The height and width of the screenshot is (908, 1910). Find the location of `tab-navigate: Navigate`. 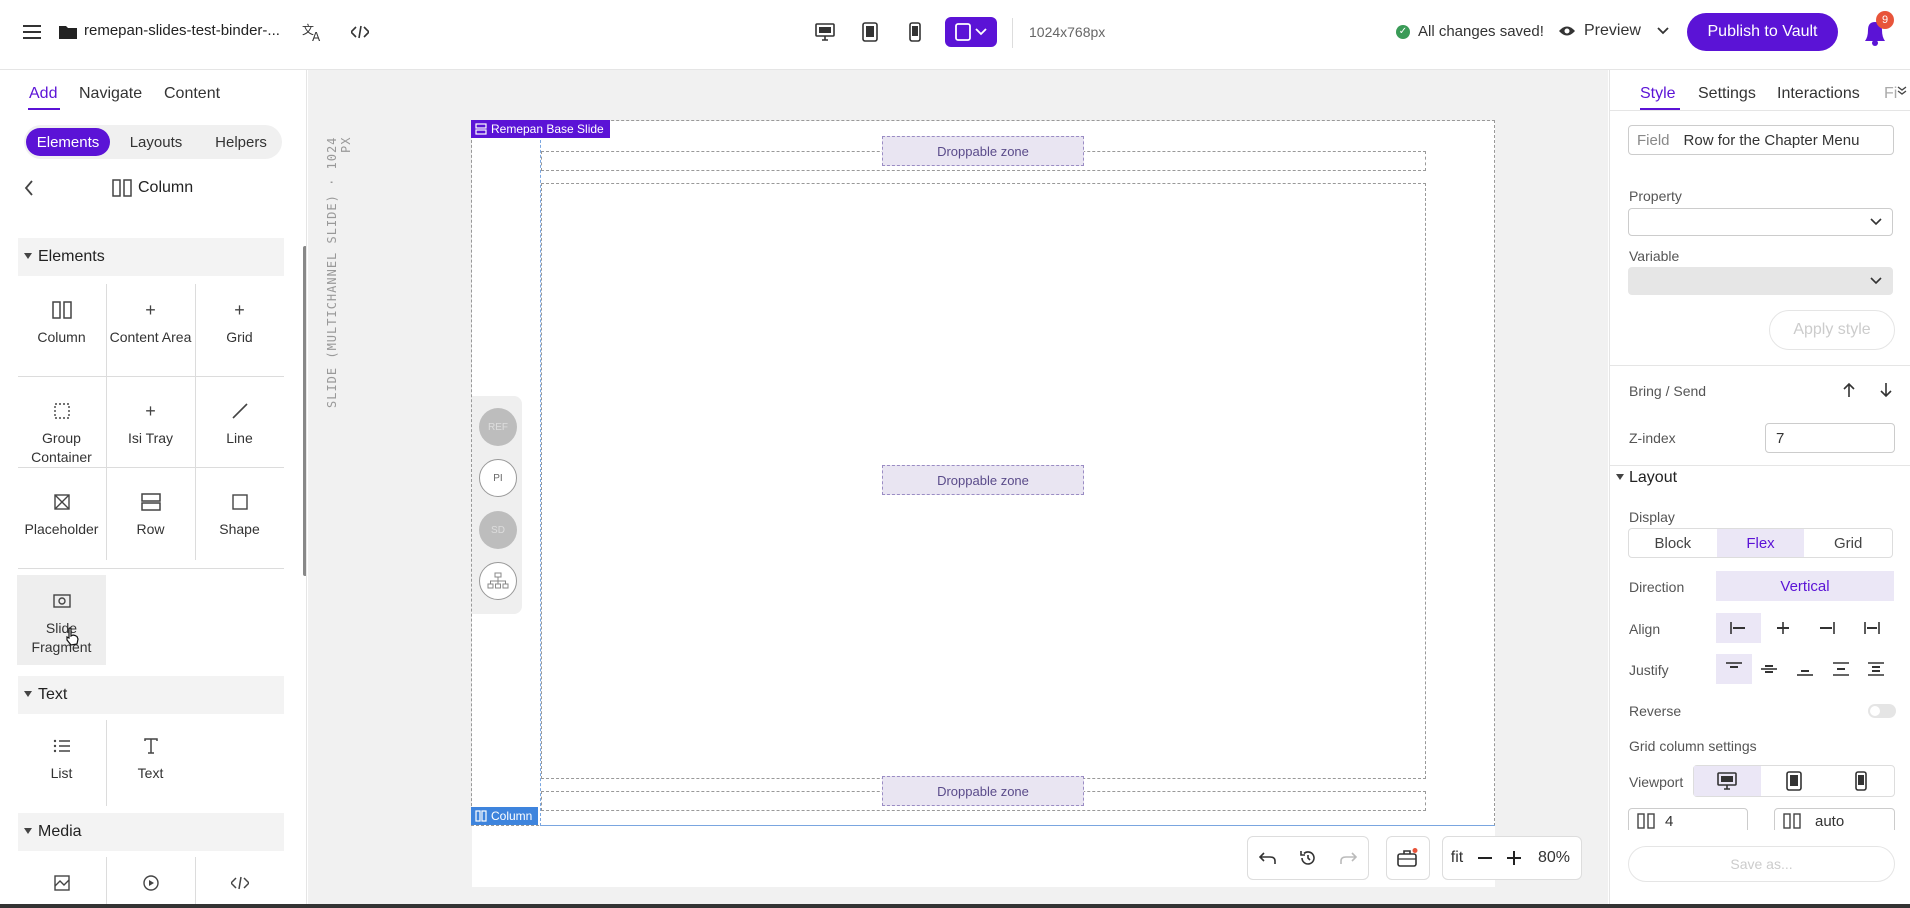

tab-navigate: Navigate is located at coordinates (110, 94).